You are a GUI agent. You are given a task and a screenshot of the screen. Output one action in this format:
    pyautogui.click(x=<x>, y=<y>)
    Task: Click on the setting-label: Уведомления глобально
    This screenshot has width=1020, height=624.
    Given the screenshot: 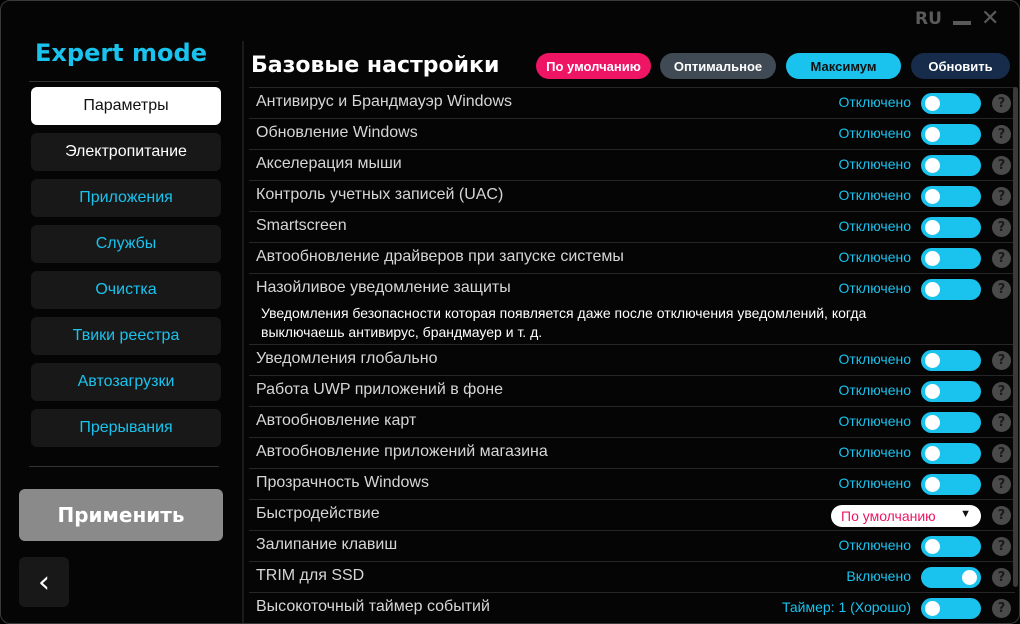 What is the action you would take?
    pyautogui.click(x=347, y=358)
    